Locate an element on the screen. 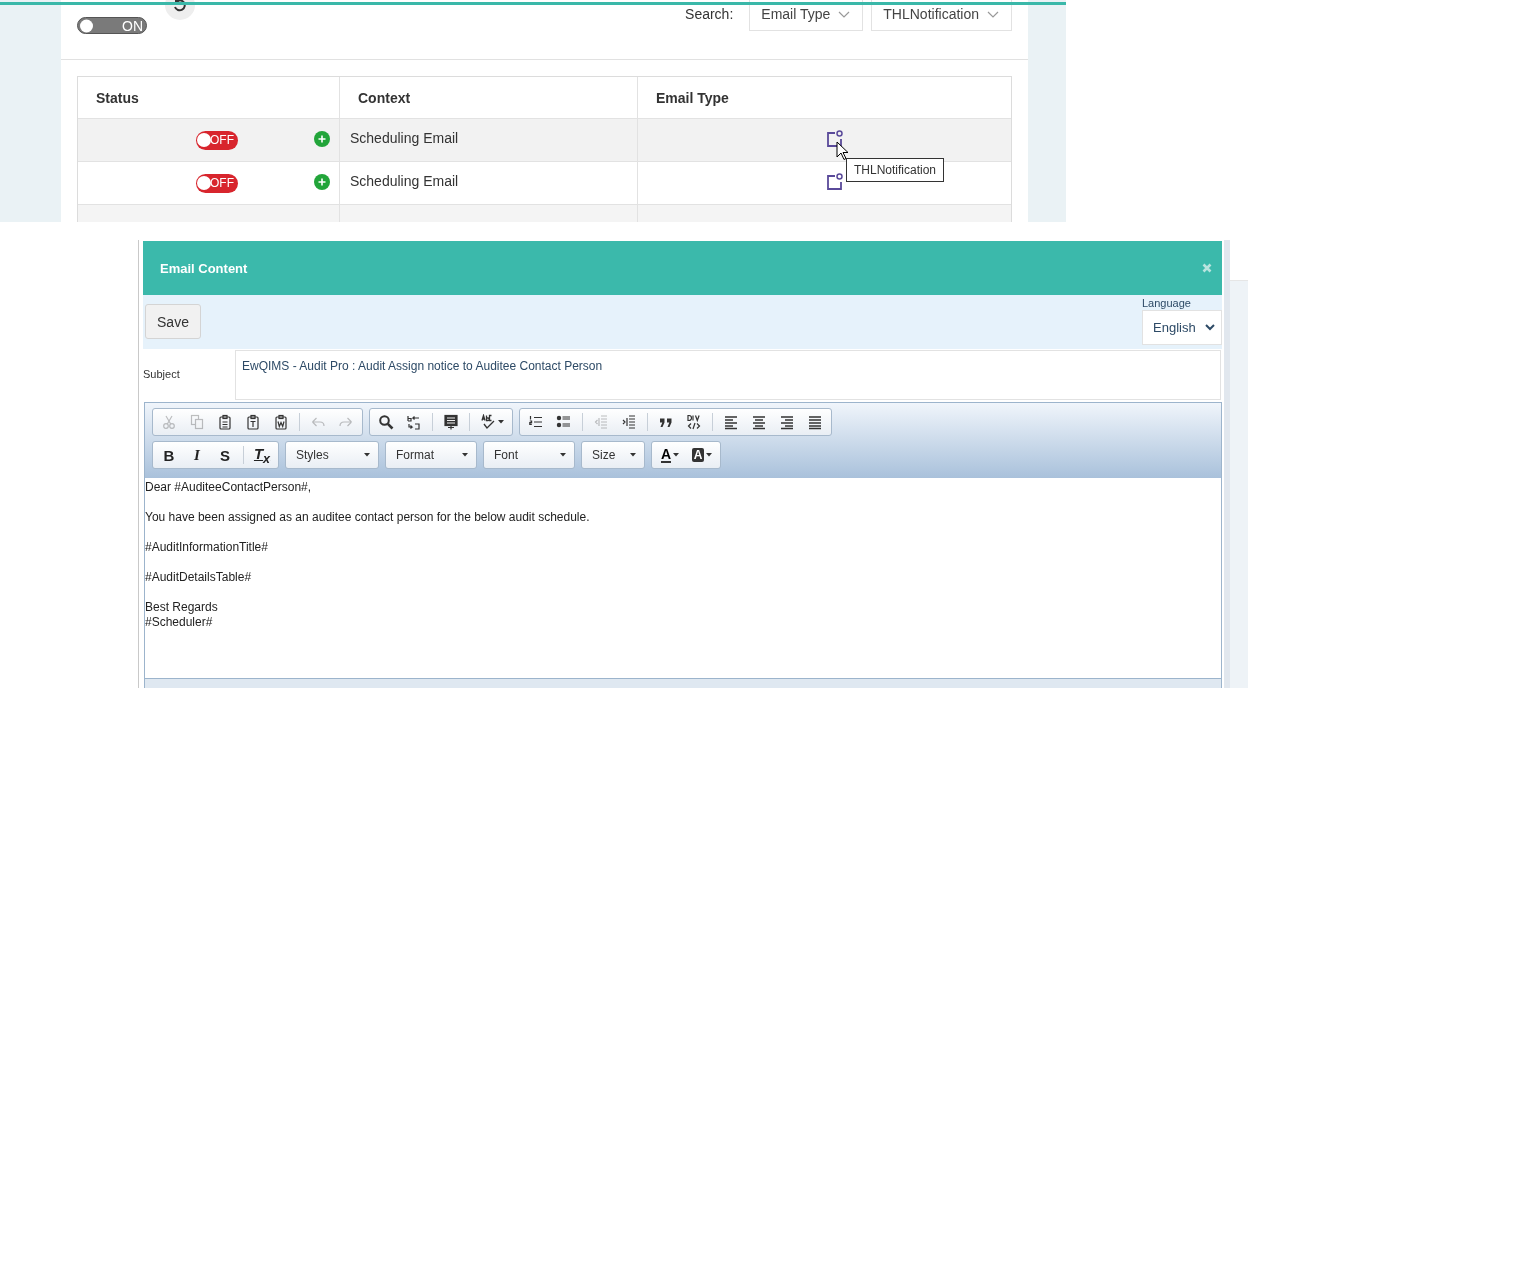  search-icon is located at coordinates (386, 422).